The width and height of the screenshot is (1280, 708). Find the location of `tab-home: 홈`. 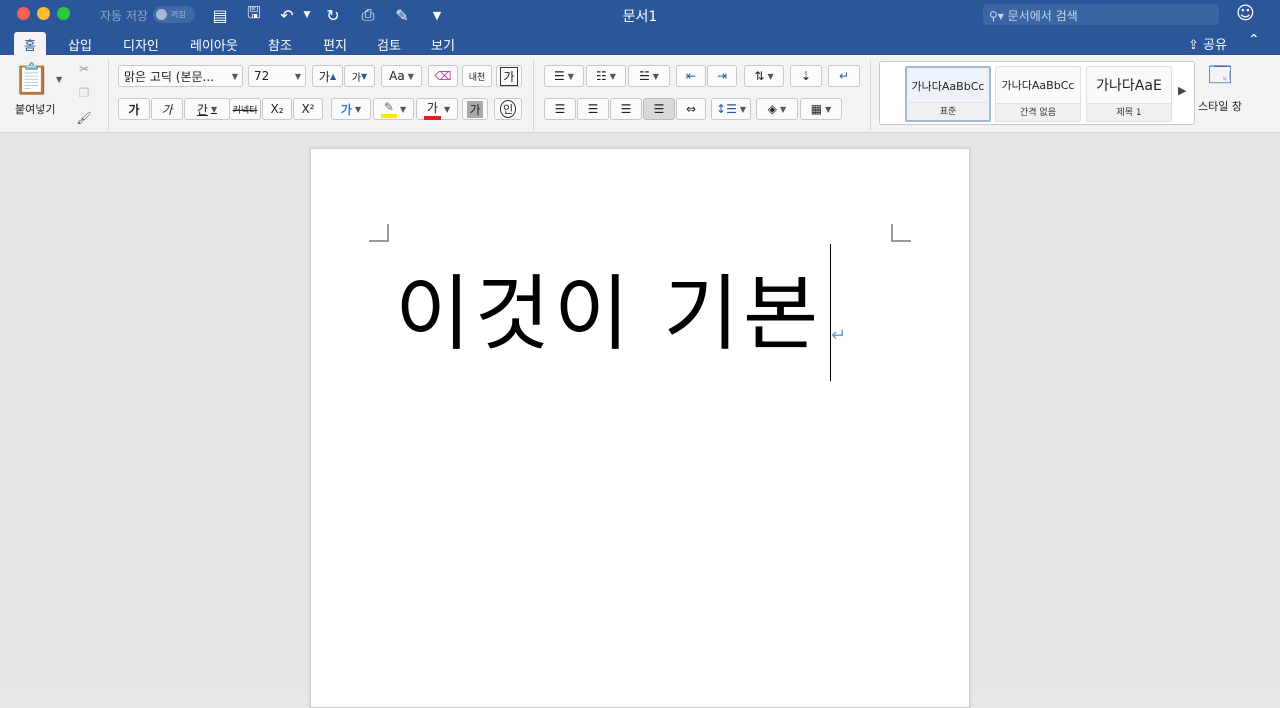

tab-home: 홈 is located at coordinates (30, 43).